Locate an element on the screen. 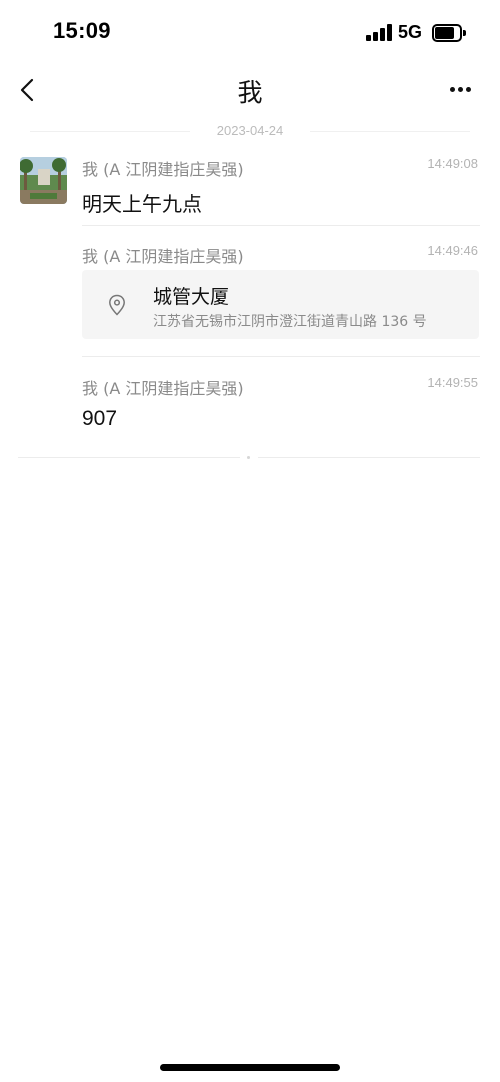 This screenshot has width=500, height=1082. end-of-history-divider is located at coordinates (250, 457).